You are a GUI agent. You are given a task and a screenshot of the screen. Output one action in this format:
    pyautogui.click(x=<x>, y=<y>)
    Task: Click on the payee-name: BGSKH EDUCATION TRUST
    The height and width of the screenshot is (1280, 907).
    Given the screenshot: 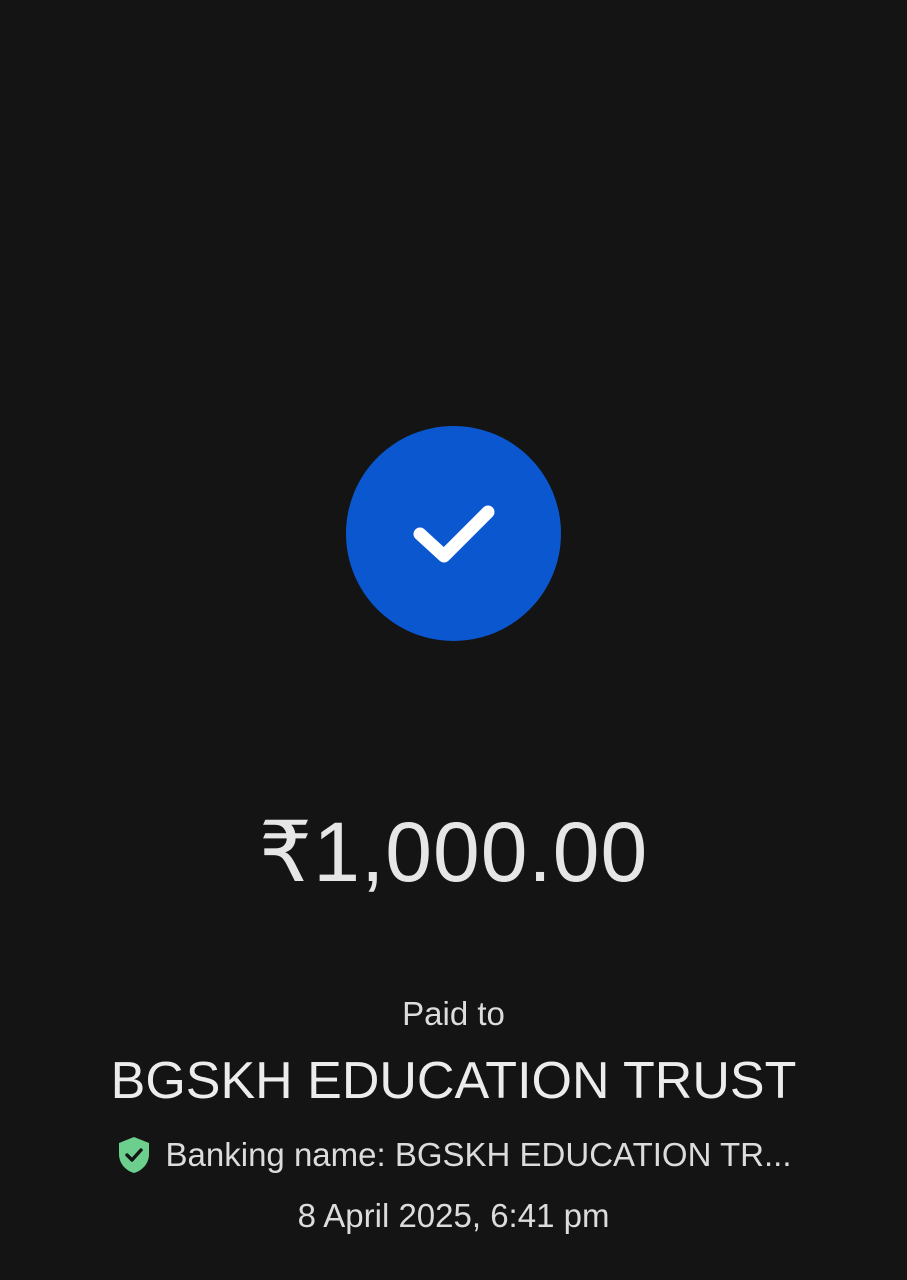 What is the action you would take?
    pyautogui.click(x=453, y=1081)
    